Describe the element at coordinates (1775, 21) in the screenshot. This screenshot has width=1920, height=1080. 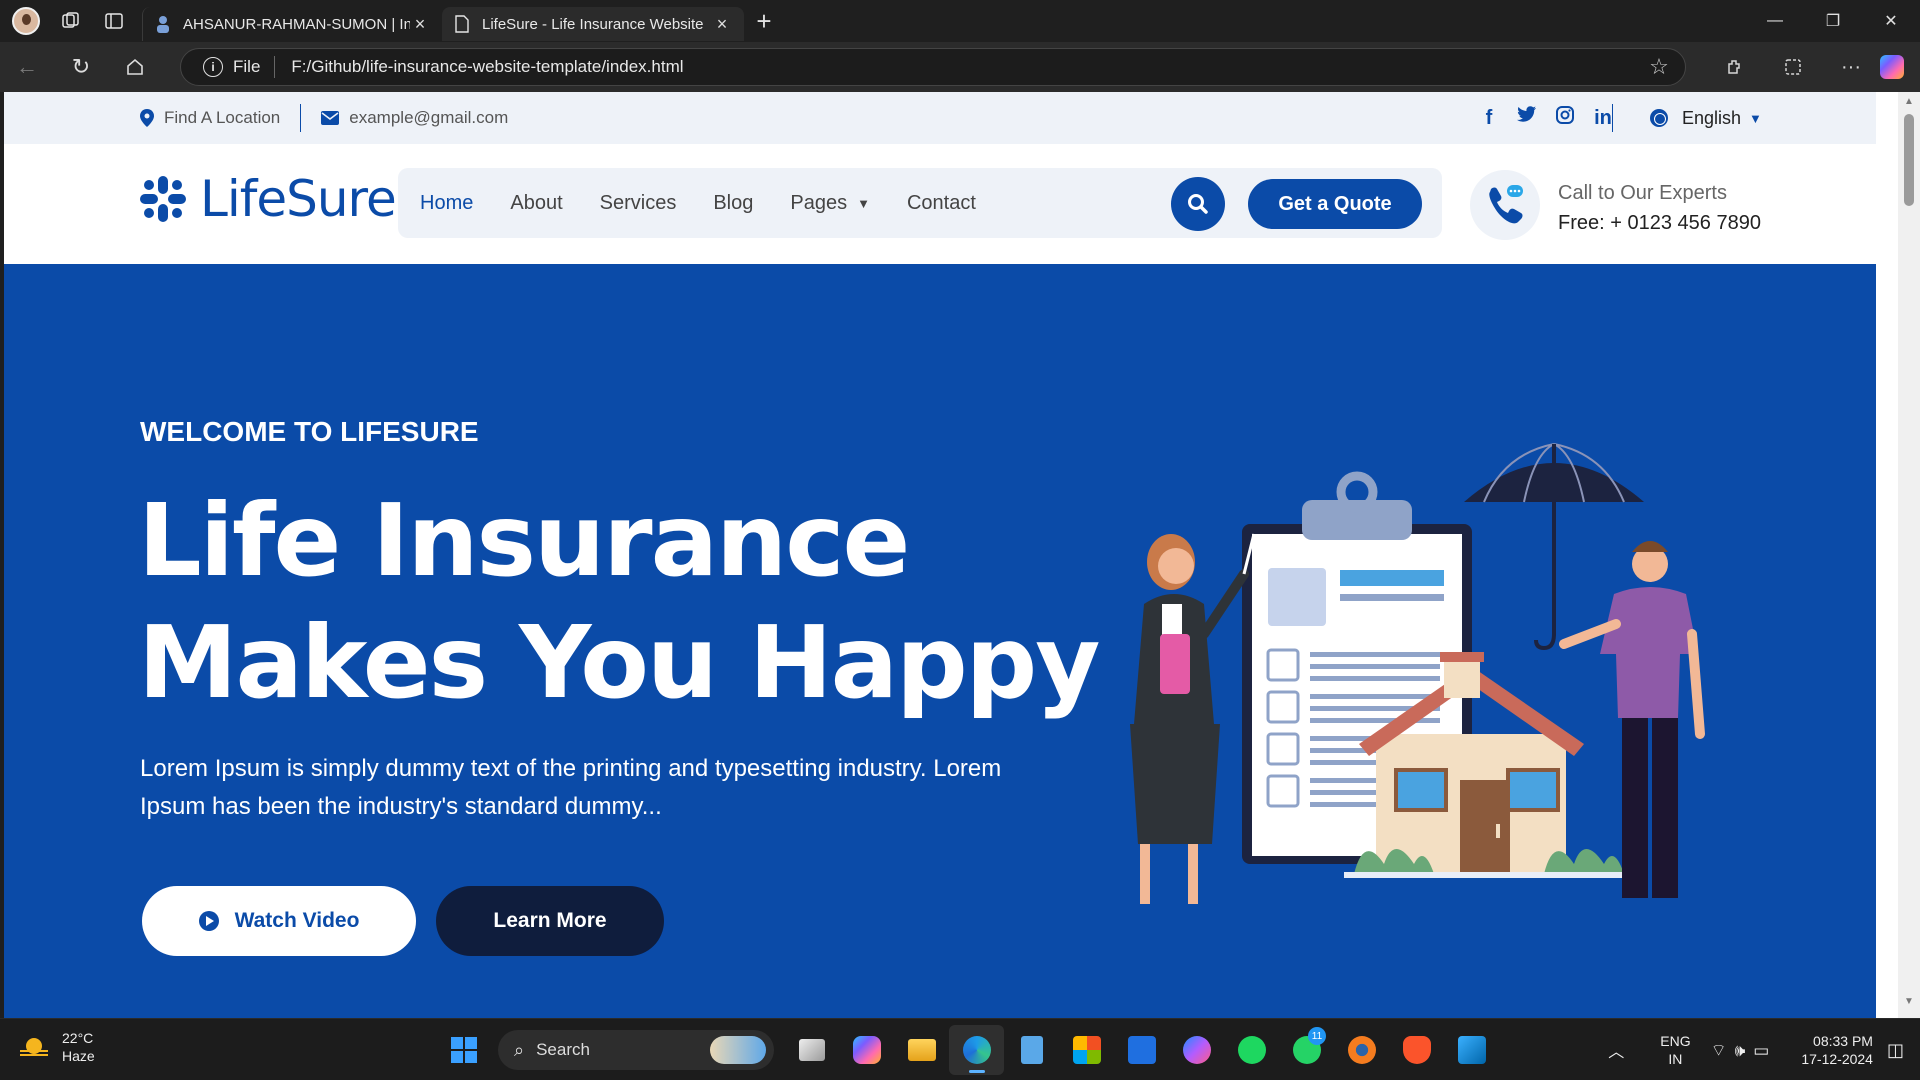
I see `minimize-icon: —` at that location.